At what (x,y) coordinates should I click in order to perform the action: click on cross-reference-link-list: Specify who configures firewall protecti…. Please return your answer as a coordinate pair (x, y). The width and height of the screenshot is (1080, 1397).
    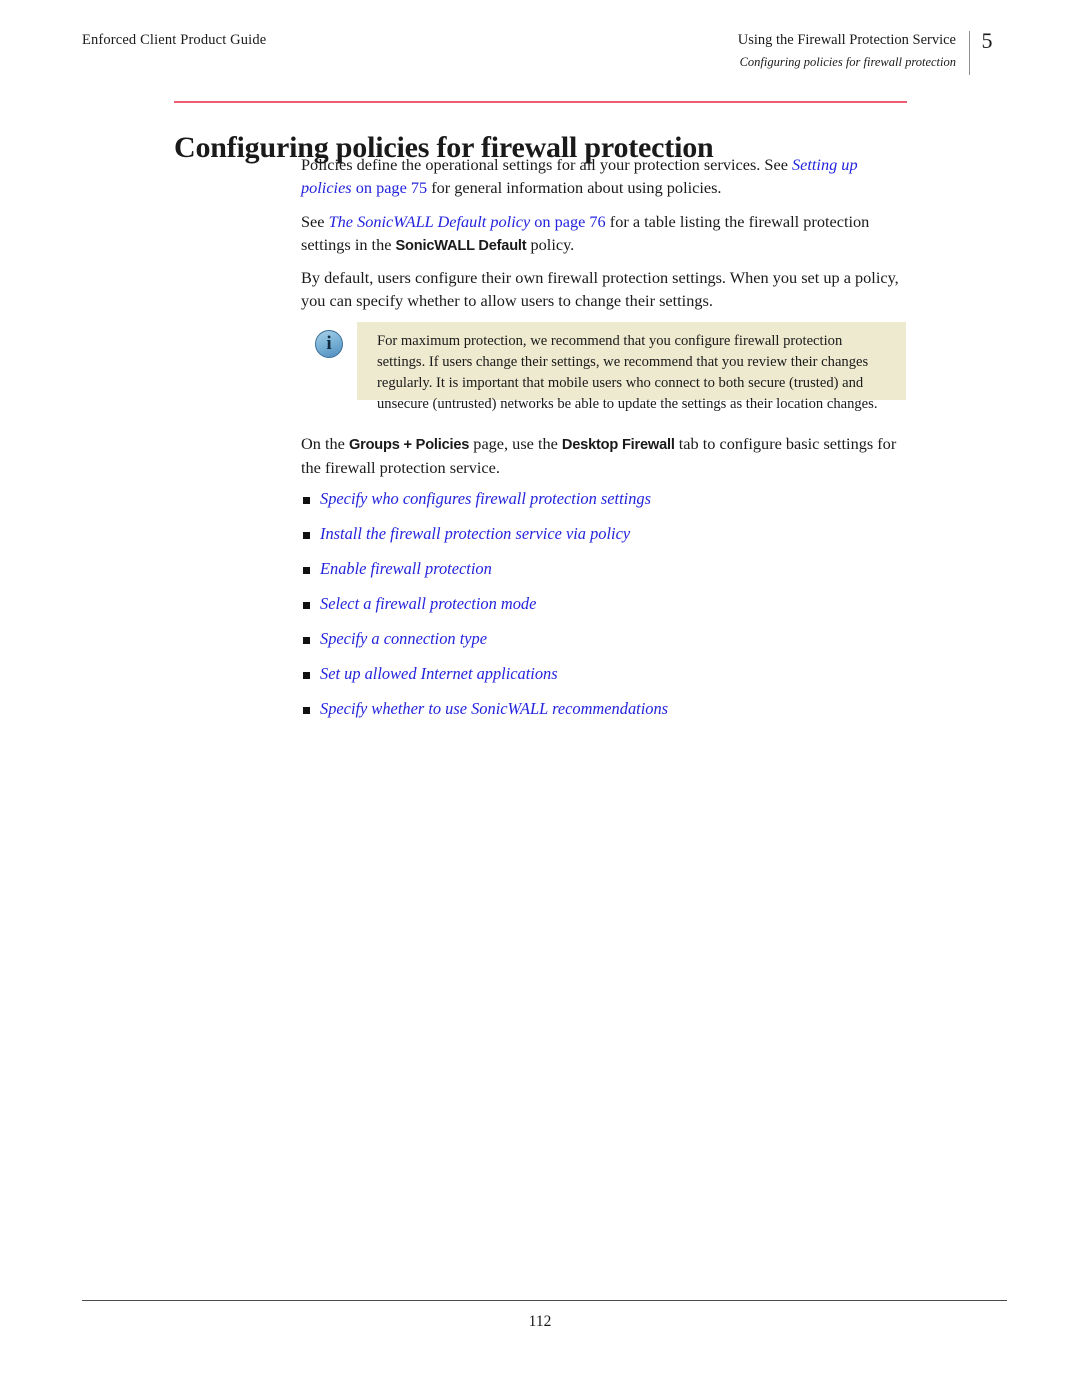
    Looking at the image, I should click on (604, 610).